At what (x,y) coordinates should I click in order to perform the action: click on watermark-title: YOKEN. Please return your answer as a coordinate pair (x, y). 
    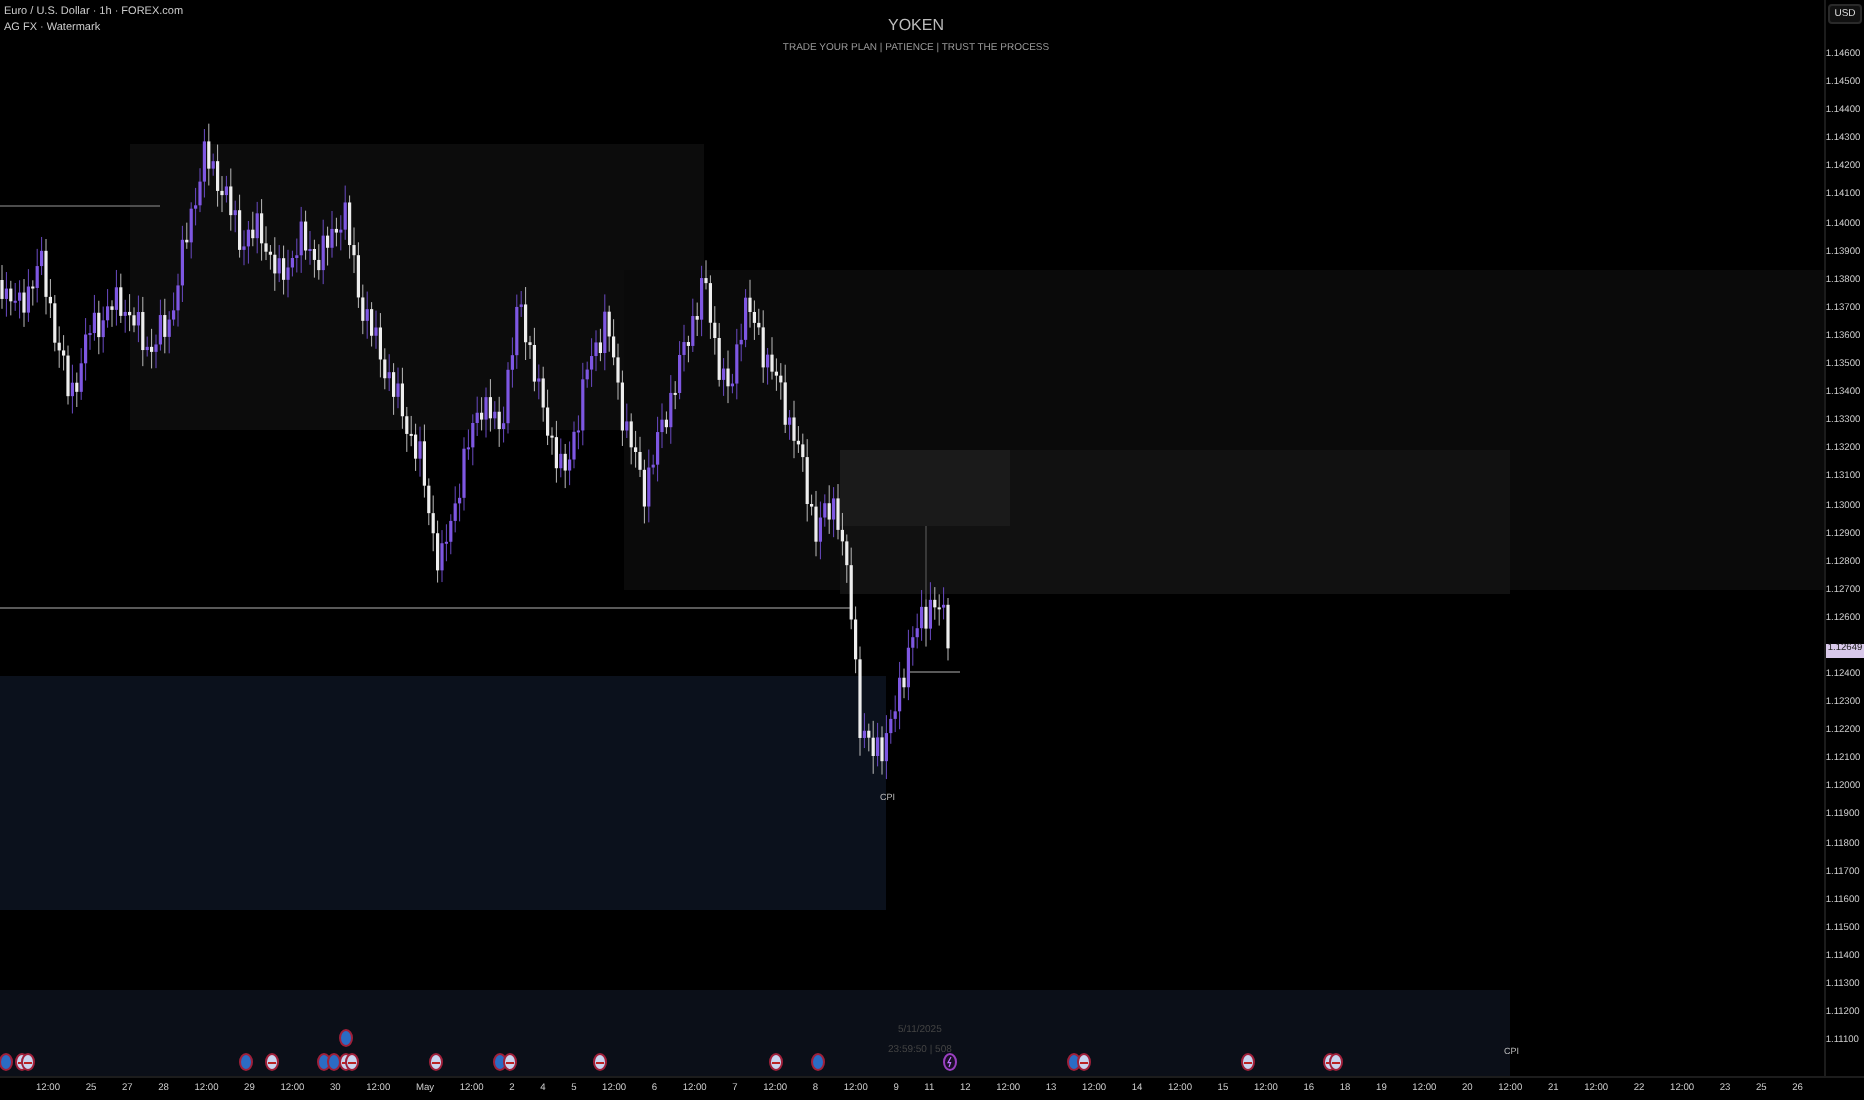
    Looking at the image, I should click on (915, 25).